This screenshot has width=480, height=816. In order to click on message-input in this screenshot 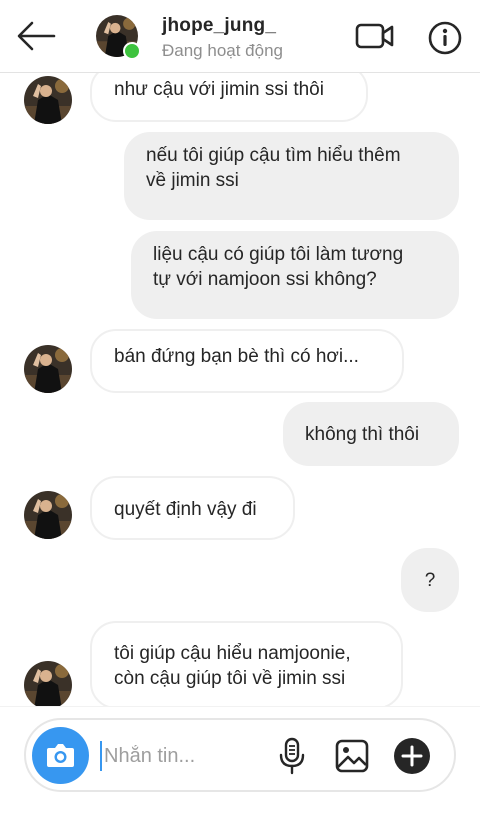, I will do `click(184, 756)`.